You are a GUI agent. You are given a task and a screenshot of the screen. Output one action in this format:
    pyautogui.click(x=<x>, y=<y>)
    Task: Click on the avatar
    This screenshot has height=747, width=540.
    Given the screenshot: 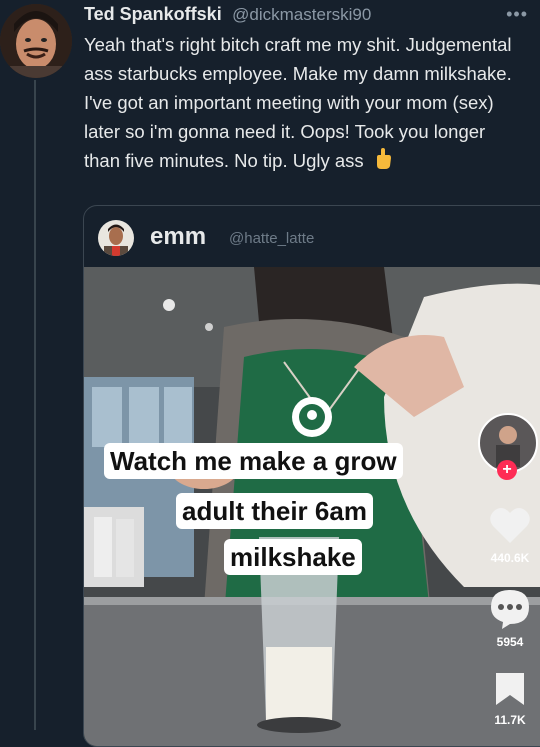 What is the action you would take?
    pyautogui.click(x=36, y=41)
    